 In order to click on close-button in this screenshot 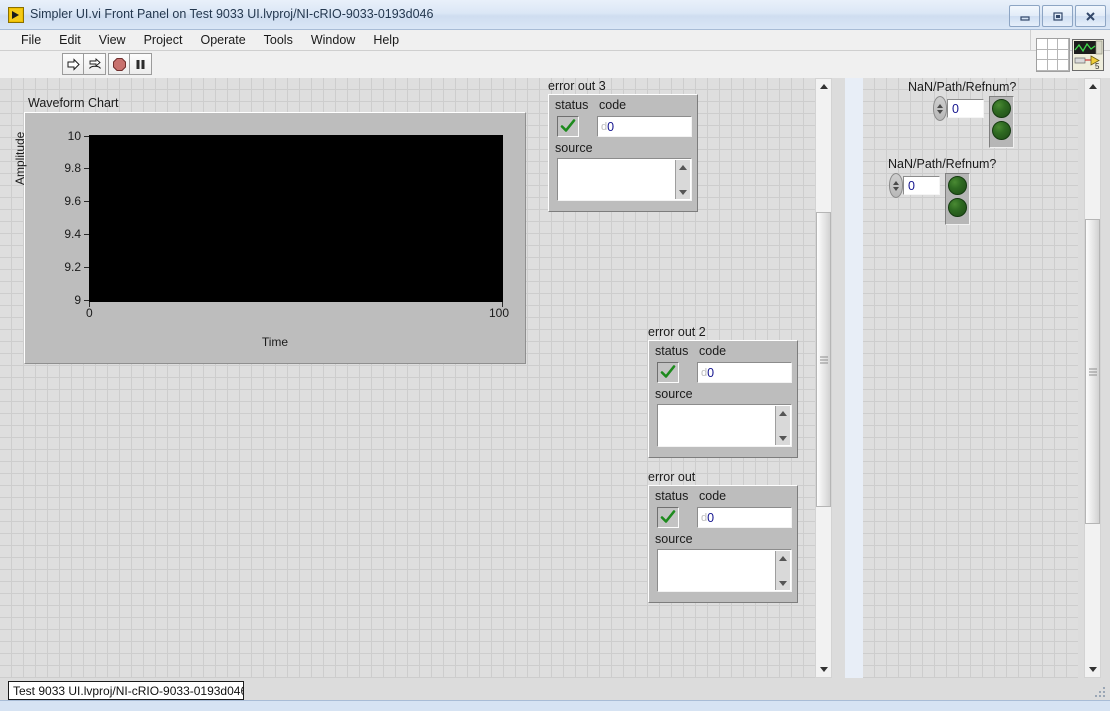, I will do `click(1090, 16)`.